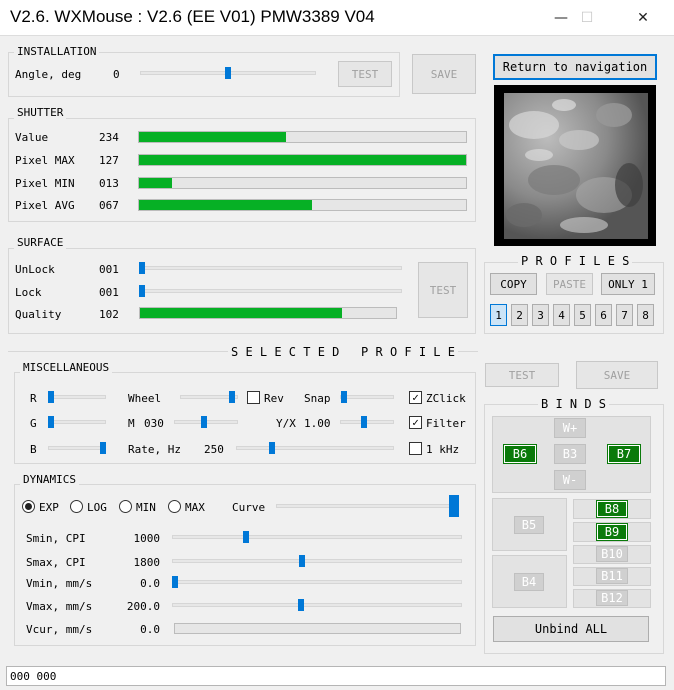 The image size is (674, 690). I want to click on yx-slider-track, so click(367, 422).